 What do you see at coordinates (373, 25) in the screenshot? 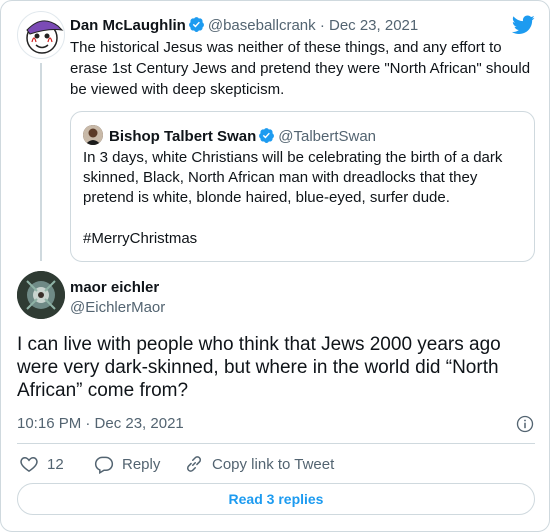
I see `parent-tweet-date: Dec 23, 2021` at bounding box center [373, 25].